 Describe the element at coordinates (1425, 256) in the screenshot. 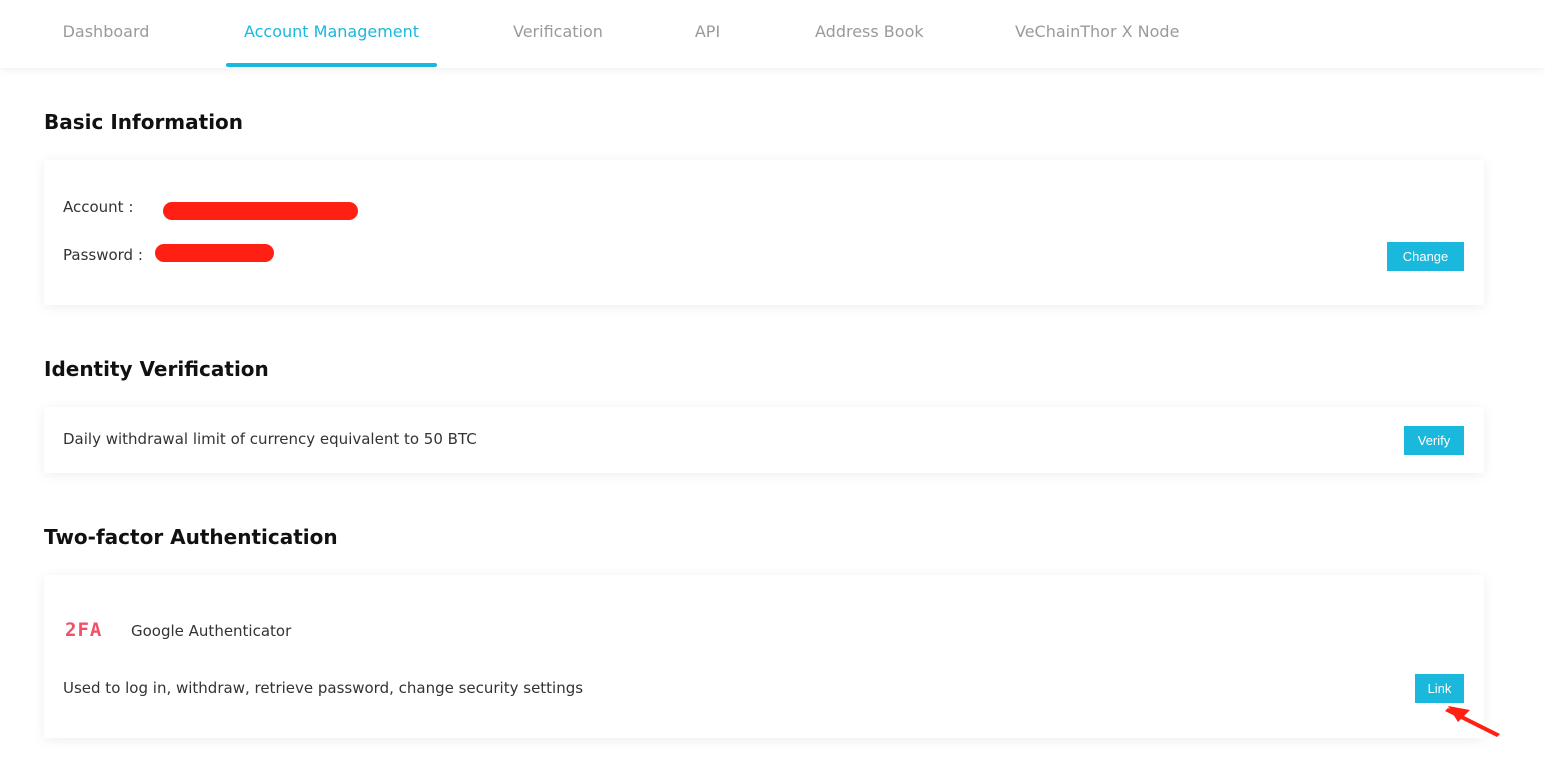

I see `change-password-button: Change` at that location.